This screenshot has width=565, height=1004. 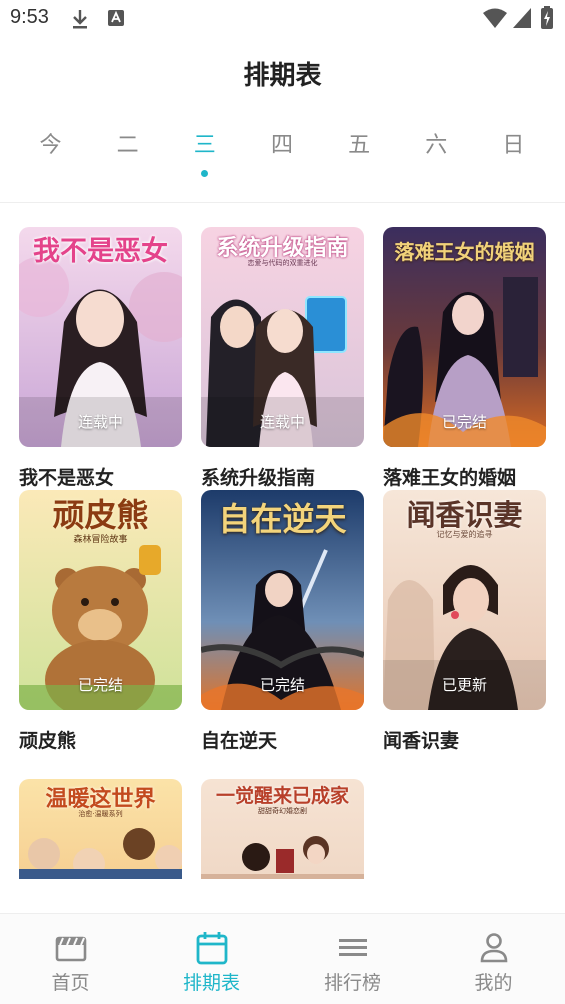 What do you see at coordinates (282, 19) in the screenshot?
I see `status-bar: 9:53` at bounding box center [282, 19].